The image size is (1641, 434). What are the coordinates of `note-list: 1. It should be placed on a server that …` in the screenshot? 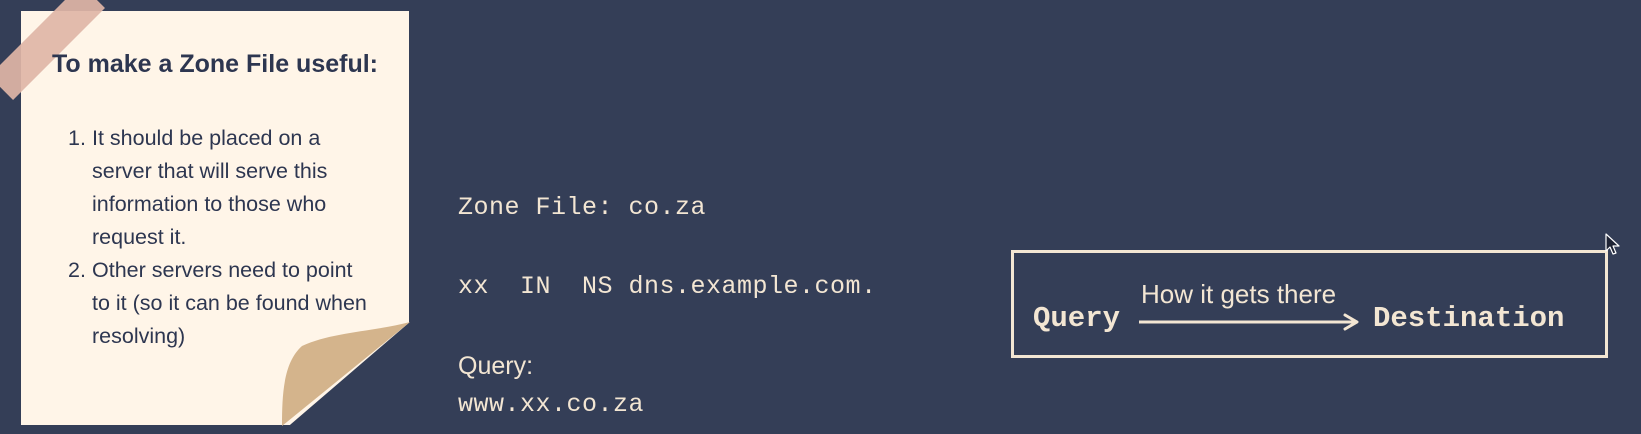 It's located at (212, 237).